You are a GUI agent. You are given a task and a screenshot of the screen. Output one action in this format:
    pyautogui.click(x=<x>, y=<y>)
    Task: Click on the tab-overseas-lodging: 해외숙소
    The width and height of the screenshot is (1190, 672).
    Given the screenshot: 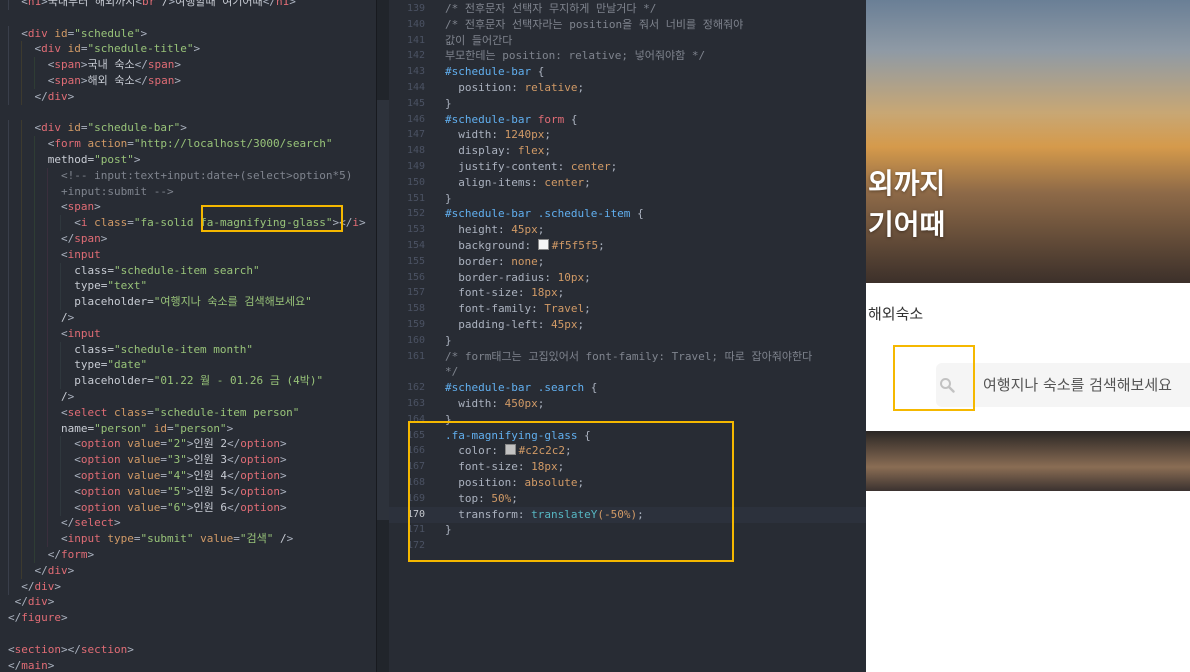 What is the action you would take?
    pyautogui.click(x=895, y=313)
    